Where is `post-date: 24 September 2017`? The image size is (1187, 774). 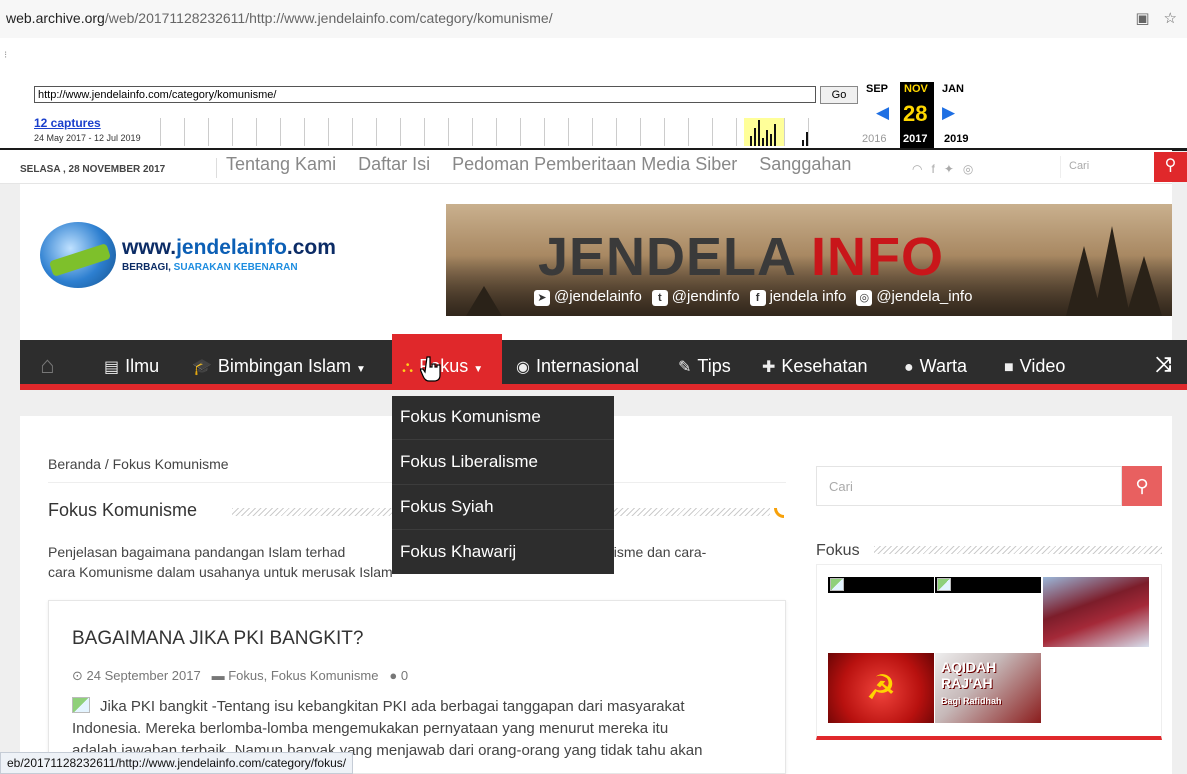
post-date: 24 September 2017 is located at coordinates (143, 675).